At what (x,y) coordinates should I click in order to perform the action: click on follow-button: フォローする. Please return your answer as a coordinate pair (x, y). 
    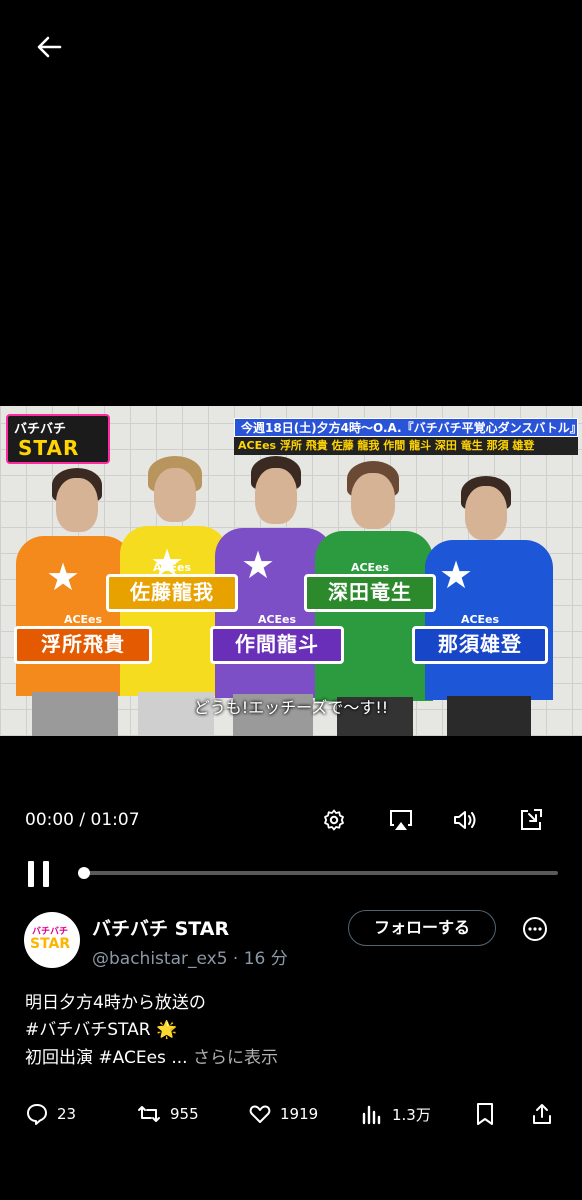
    Looking at the image, I should click on (422, 928).